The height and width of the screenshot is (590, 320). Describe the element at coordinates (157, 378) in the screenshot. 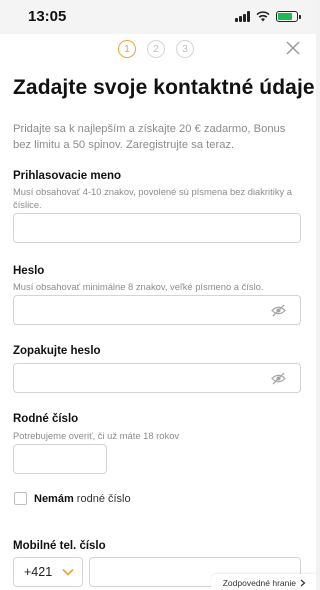

I see `password-repeat-input` at that location.